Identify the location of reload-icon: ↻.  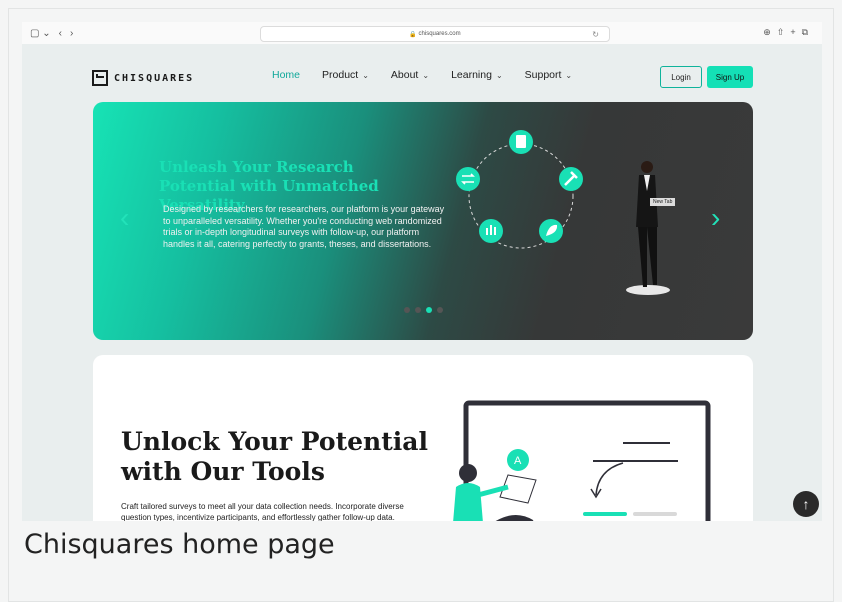
(595, 34).